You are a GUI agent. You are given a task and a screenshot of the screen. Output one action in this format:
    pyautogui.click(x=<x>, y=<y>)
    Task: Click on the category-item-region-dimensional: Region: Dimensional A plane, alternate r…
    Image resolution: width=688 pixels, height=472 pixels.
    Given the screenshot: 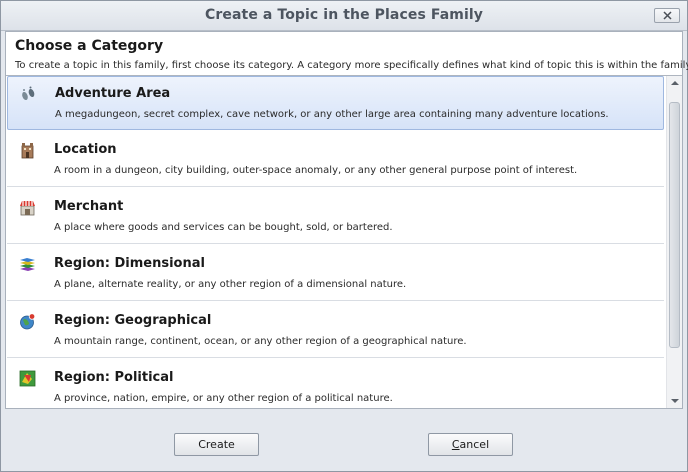 What is the action you would take?
    pyautogui.click(x=335, y=274)
    